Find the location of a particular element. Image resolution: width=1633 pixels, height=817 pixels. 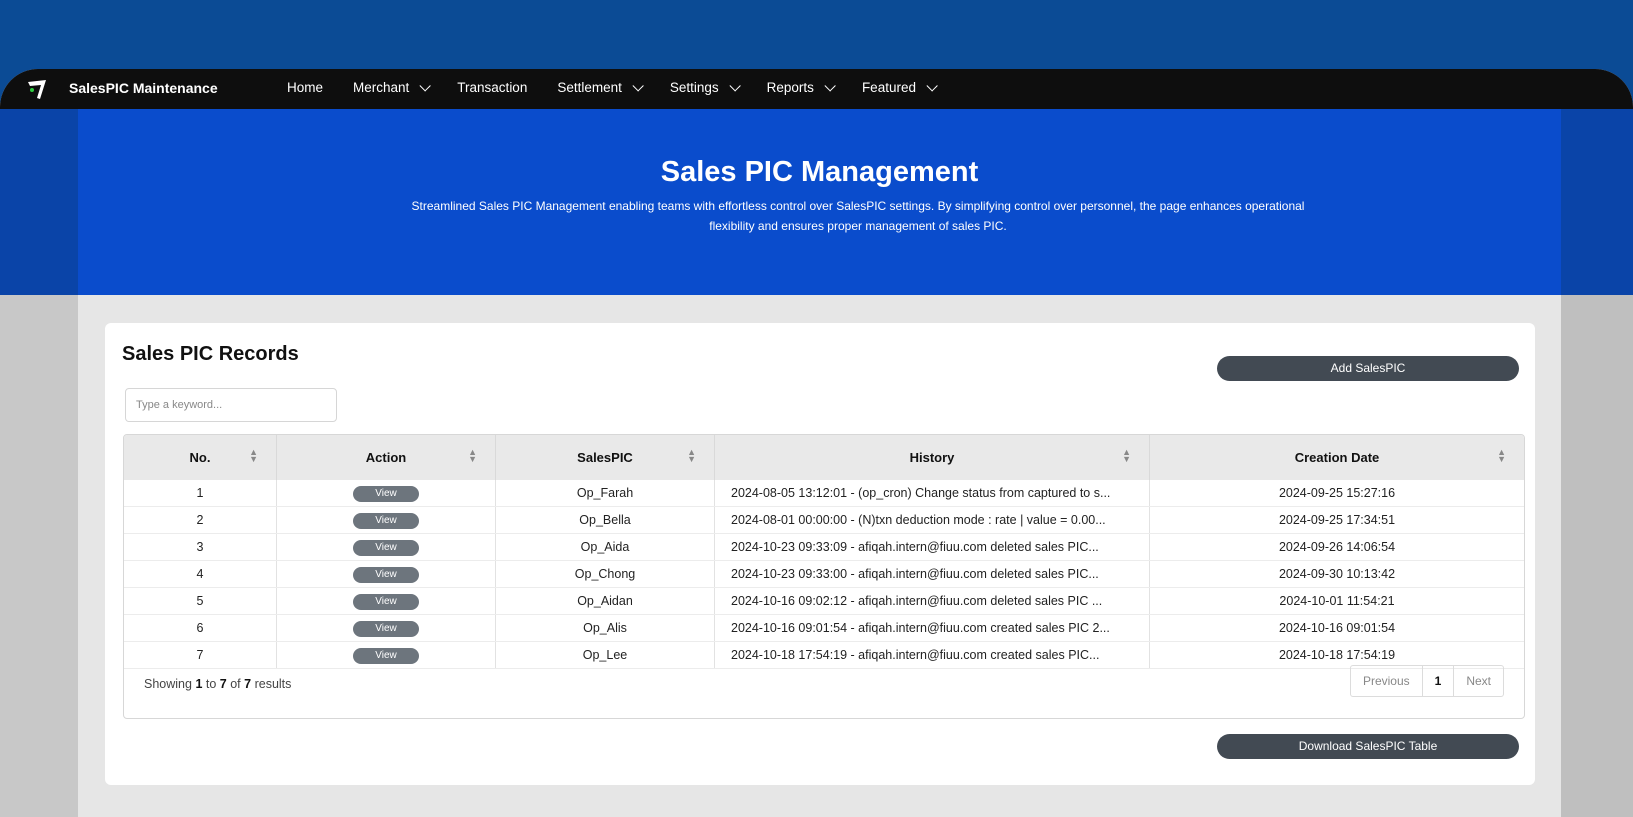

row-number: 4 is located at coordinates (200, 574).